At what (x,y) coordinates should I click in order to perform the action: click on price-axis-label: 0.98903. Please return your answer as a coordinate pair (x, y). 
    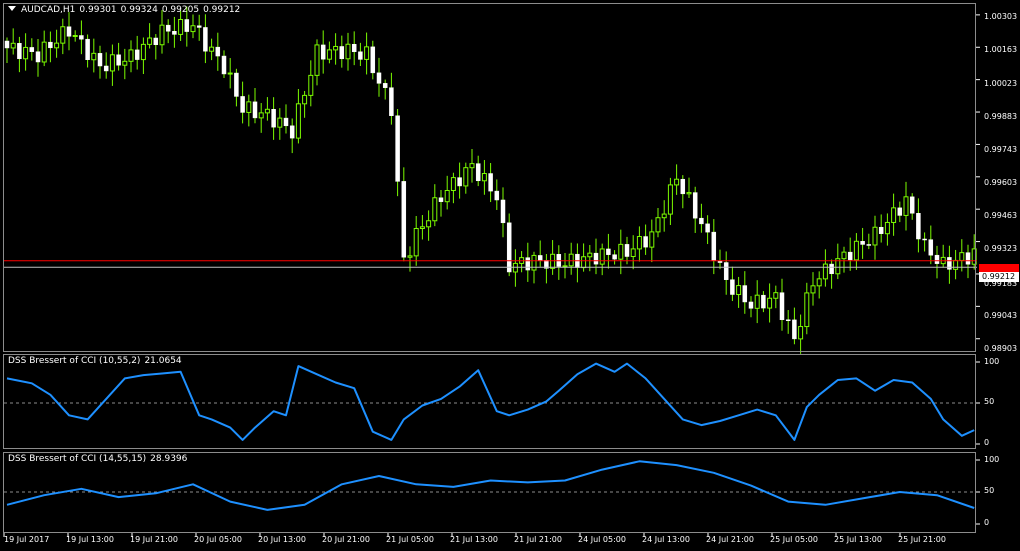
    Looking at the image, I should click on (1001, 348).